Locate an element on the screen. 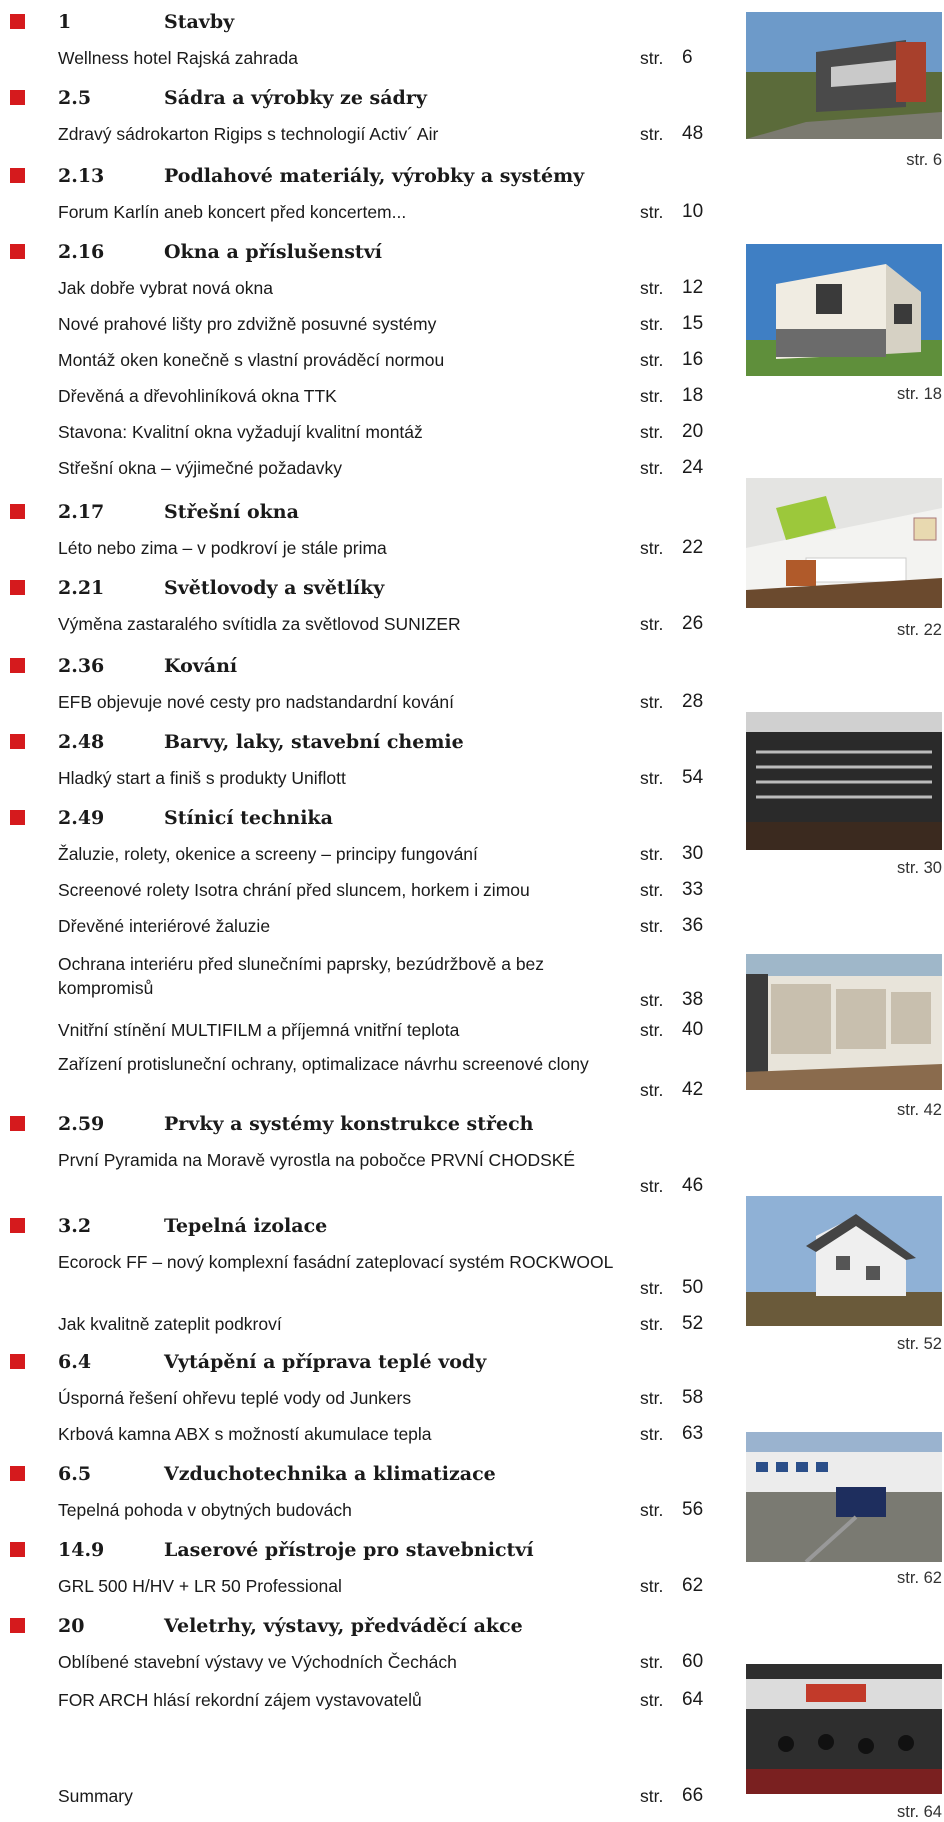 The image size is (944, 1822). attic-bedroom-photo is located at coordinates (844, 543).